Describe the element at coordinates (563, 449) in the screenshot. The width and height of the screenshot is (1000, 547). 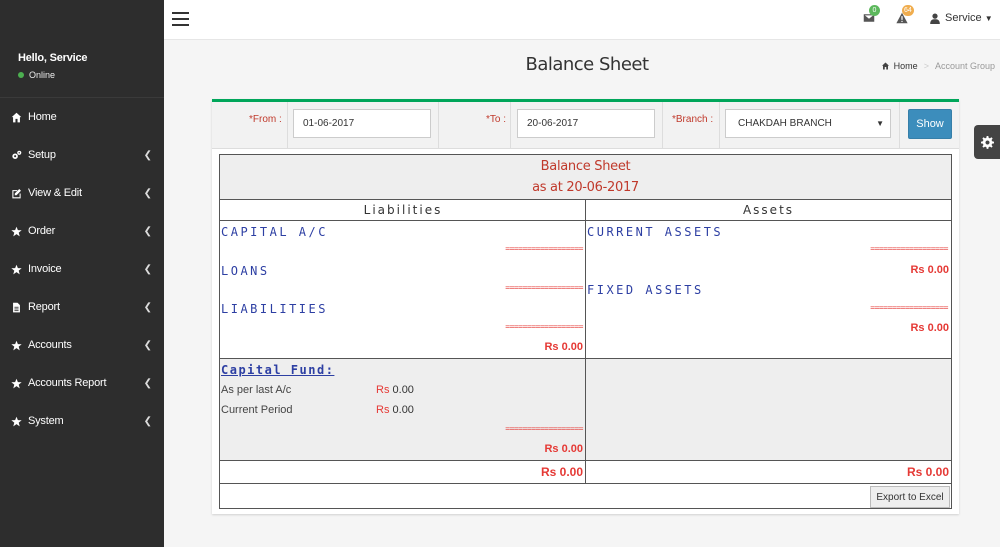
I see `capital-fund-total: Rs 0.00` at that location.